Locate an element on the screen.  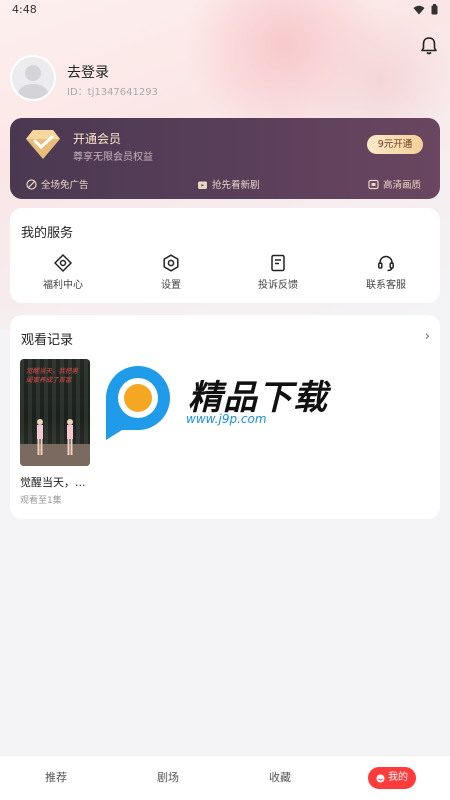
status-bar: 4:48 is located at coordinates (225, 11).